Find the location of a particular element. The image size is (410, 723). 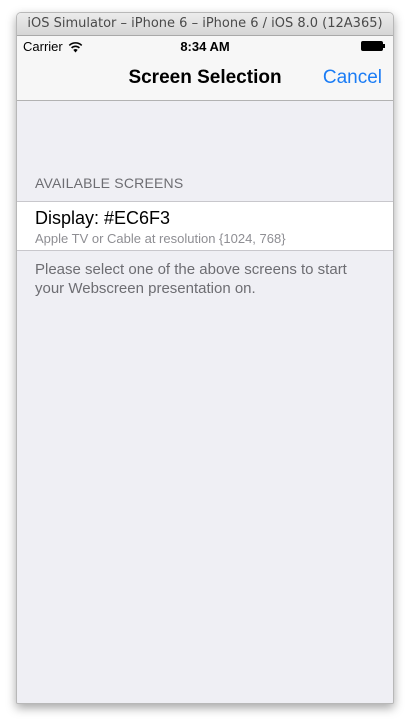

section-header: AVAILABLE SCREENS is located at coordinates (109, 183).